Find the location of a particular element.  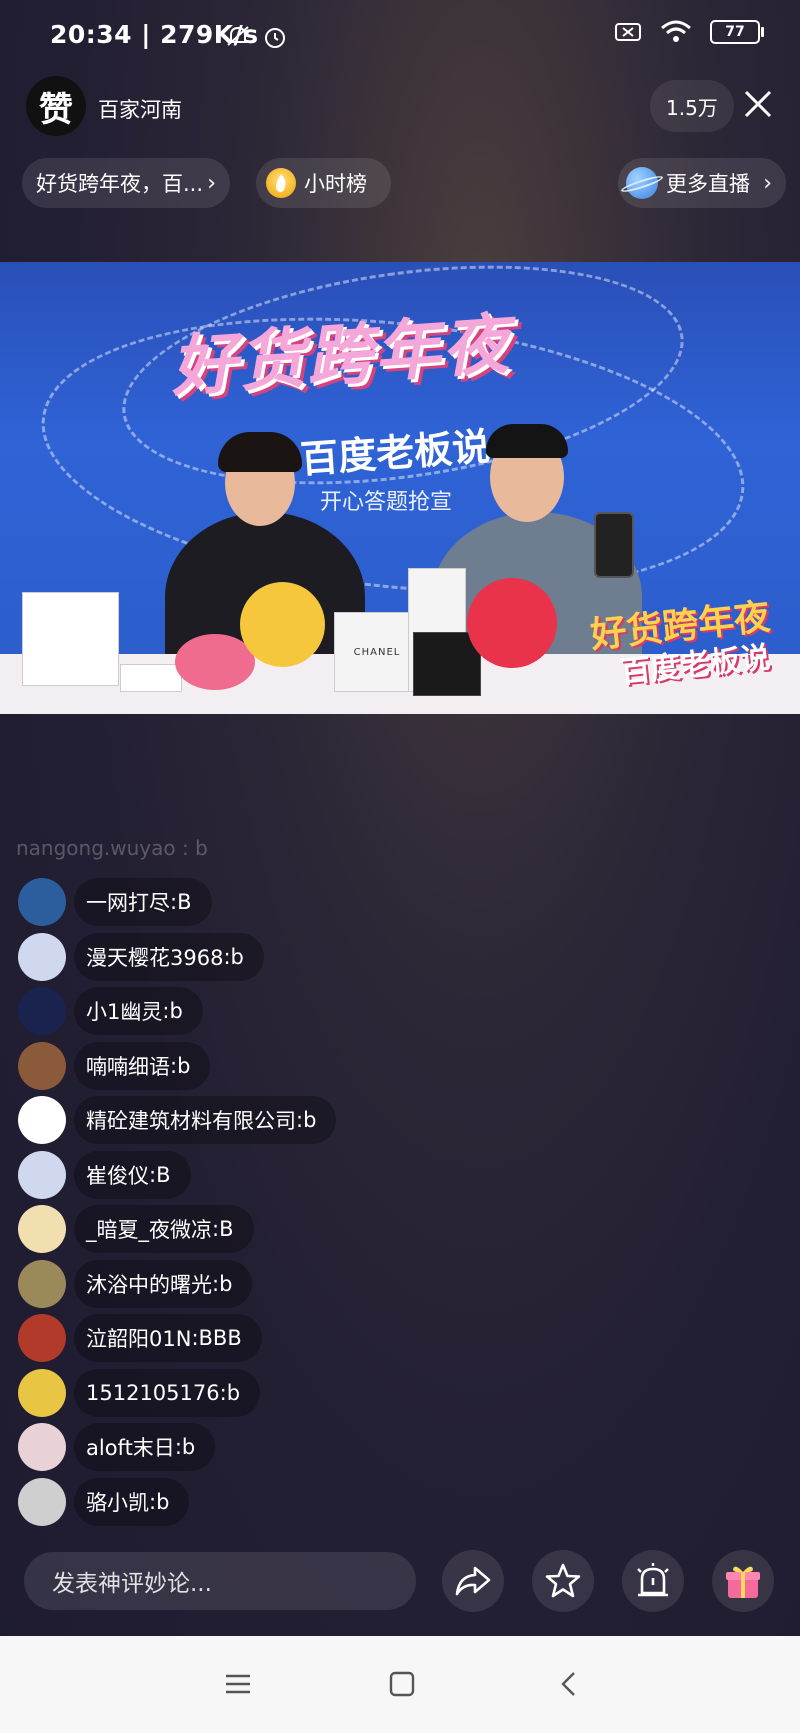

alarm-button is located at coordinates (653, 1581).